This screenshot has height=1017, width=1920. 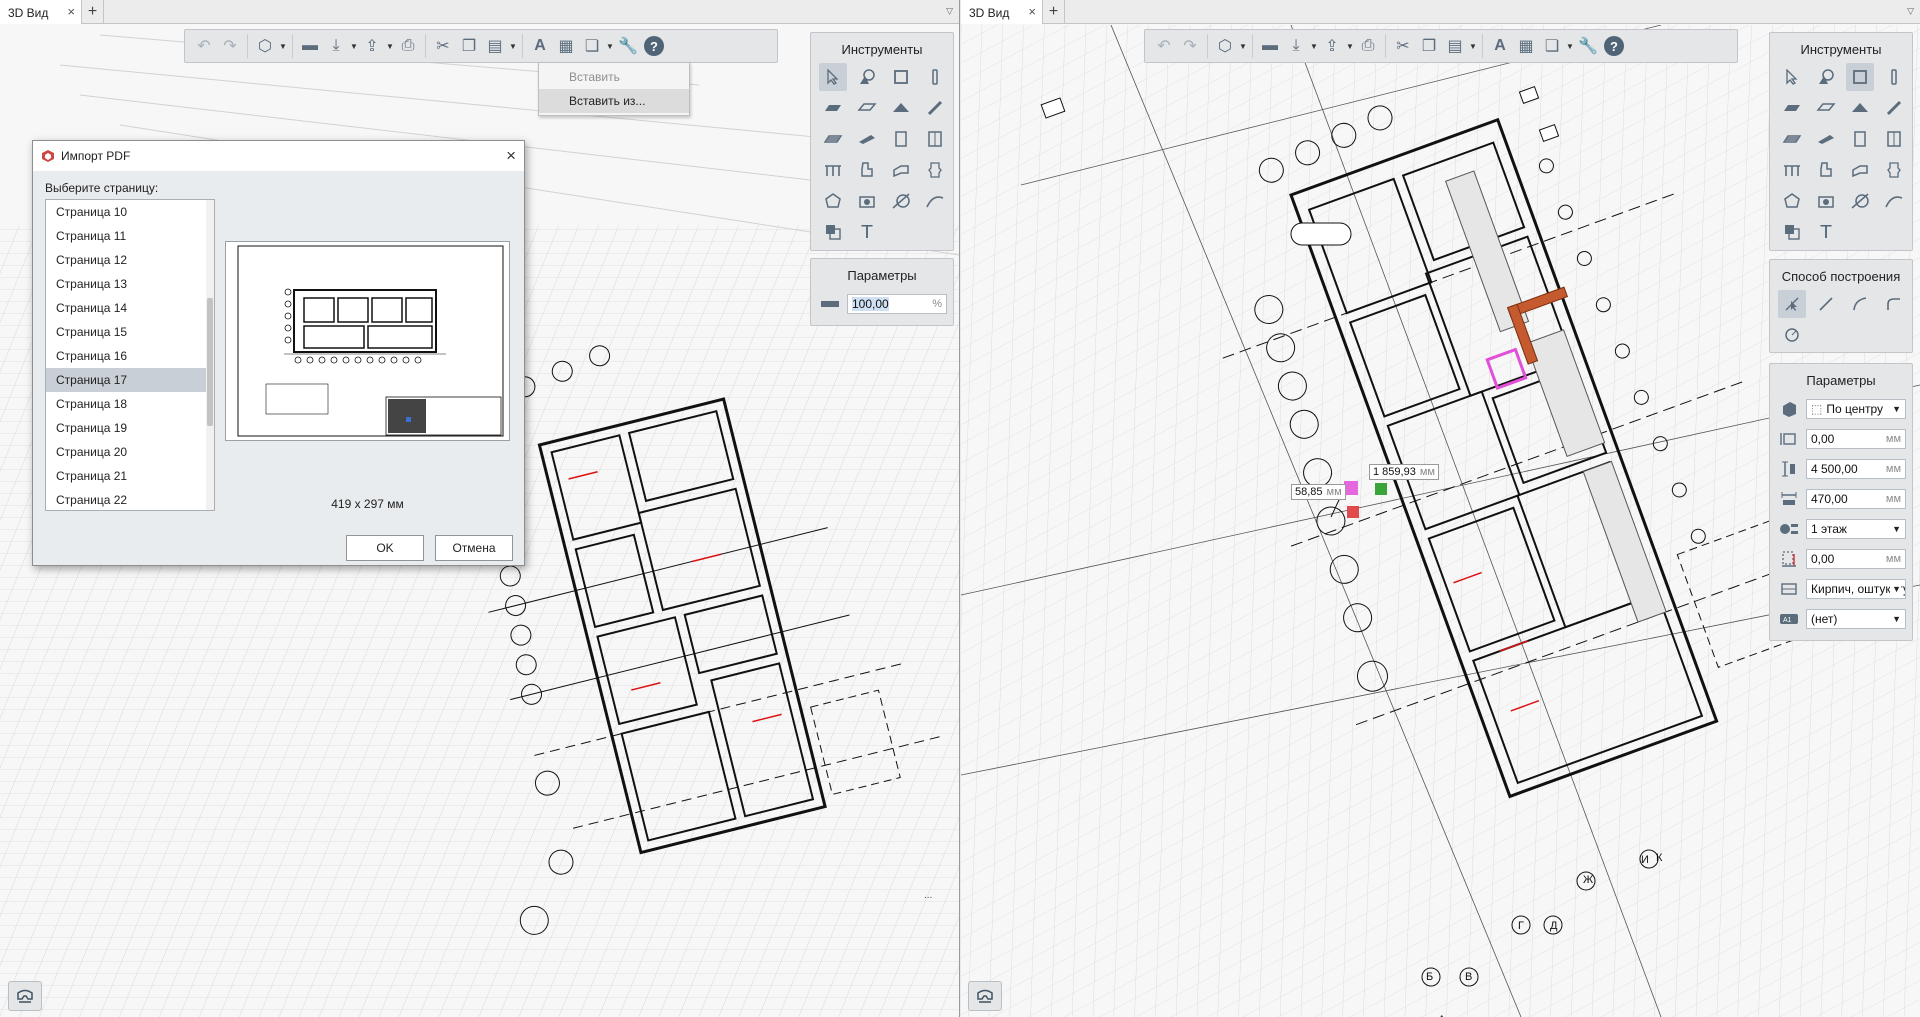 I want to click on dimension-length-label: 1 859,93 мм, so click(x=1404, y=472).